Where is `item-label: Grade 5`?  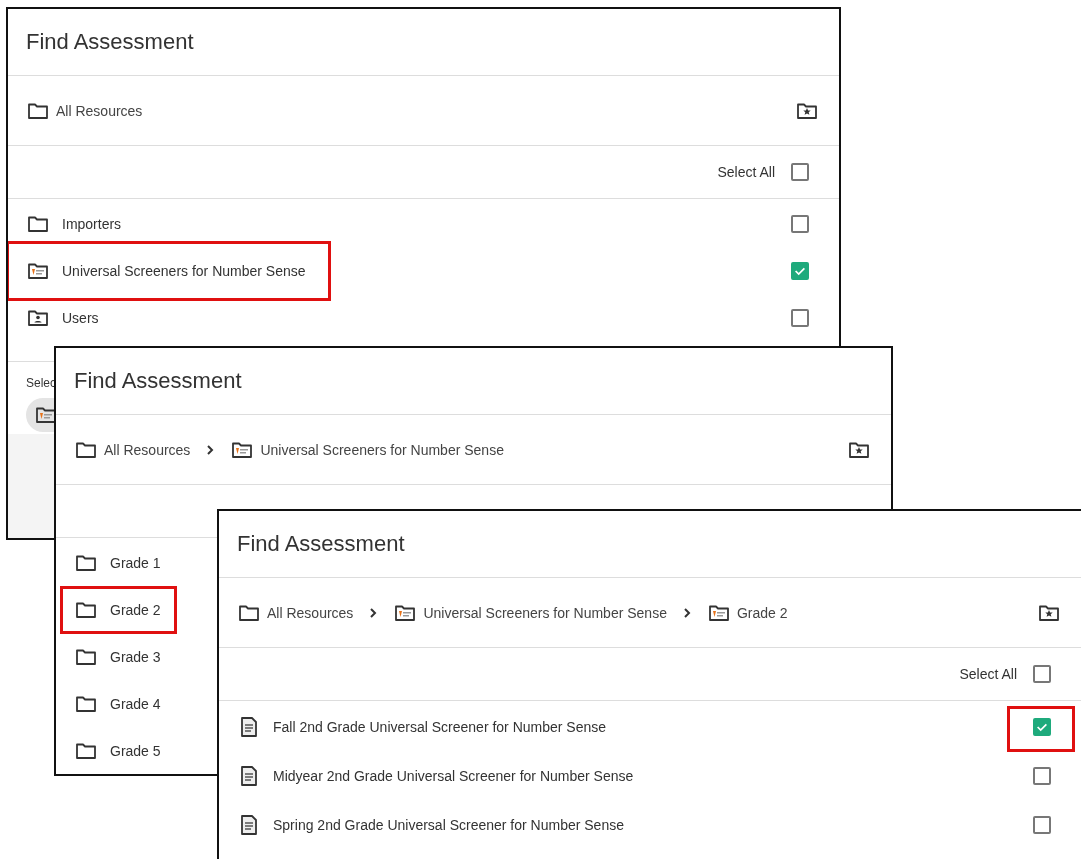
item-label: Grade 5 is located at coordinates (135, 750).